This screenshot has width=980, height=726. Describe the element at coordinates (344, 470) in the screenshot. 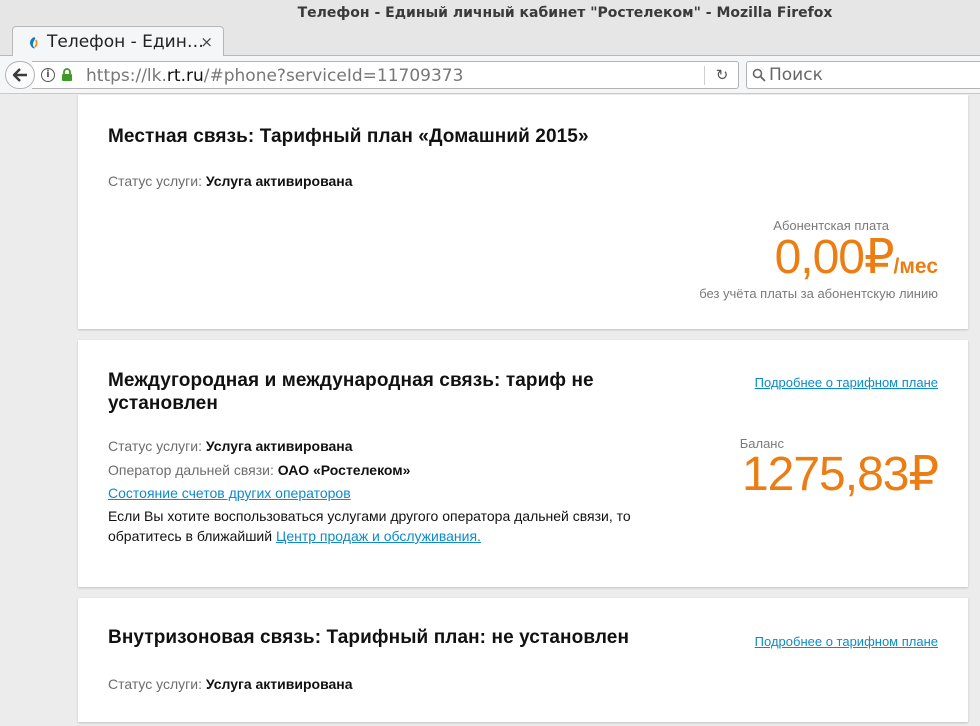

I see `operator-value: ОАО «Ростелеком»` at that location.